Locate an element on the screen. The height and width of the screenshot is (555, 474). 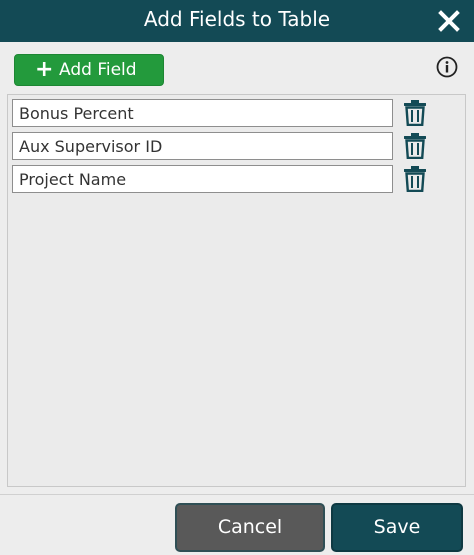
dialog-header: Add Fields to Table is located at coordinates (237, 21).